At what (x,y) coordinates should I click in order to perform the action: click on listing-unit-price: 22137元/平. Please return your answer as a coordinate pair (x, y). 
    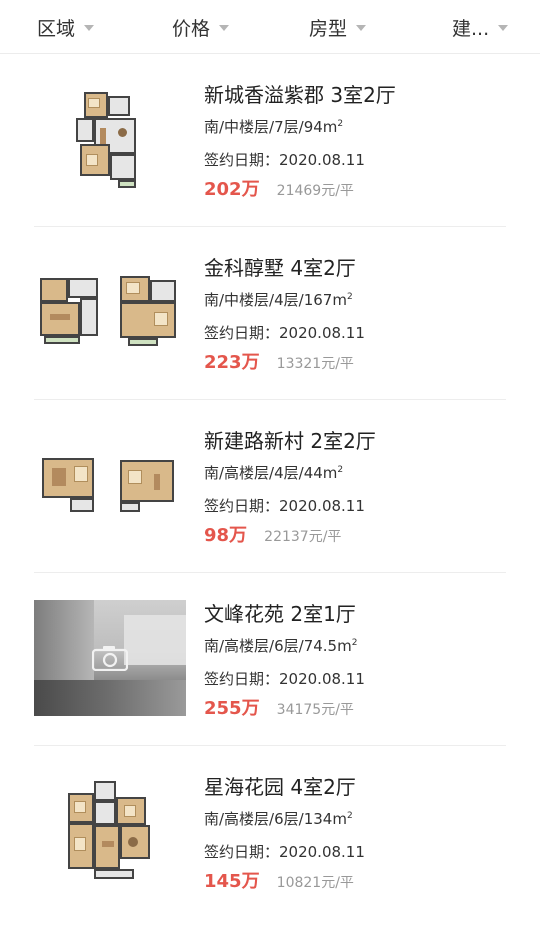
    Looking at the image, I should click on (303, 537).